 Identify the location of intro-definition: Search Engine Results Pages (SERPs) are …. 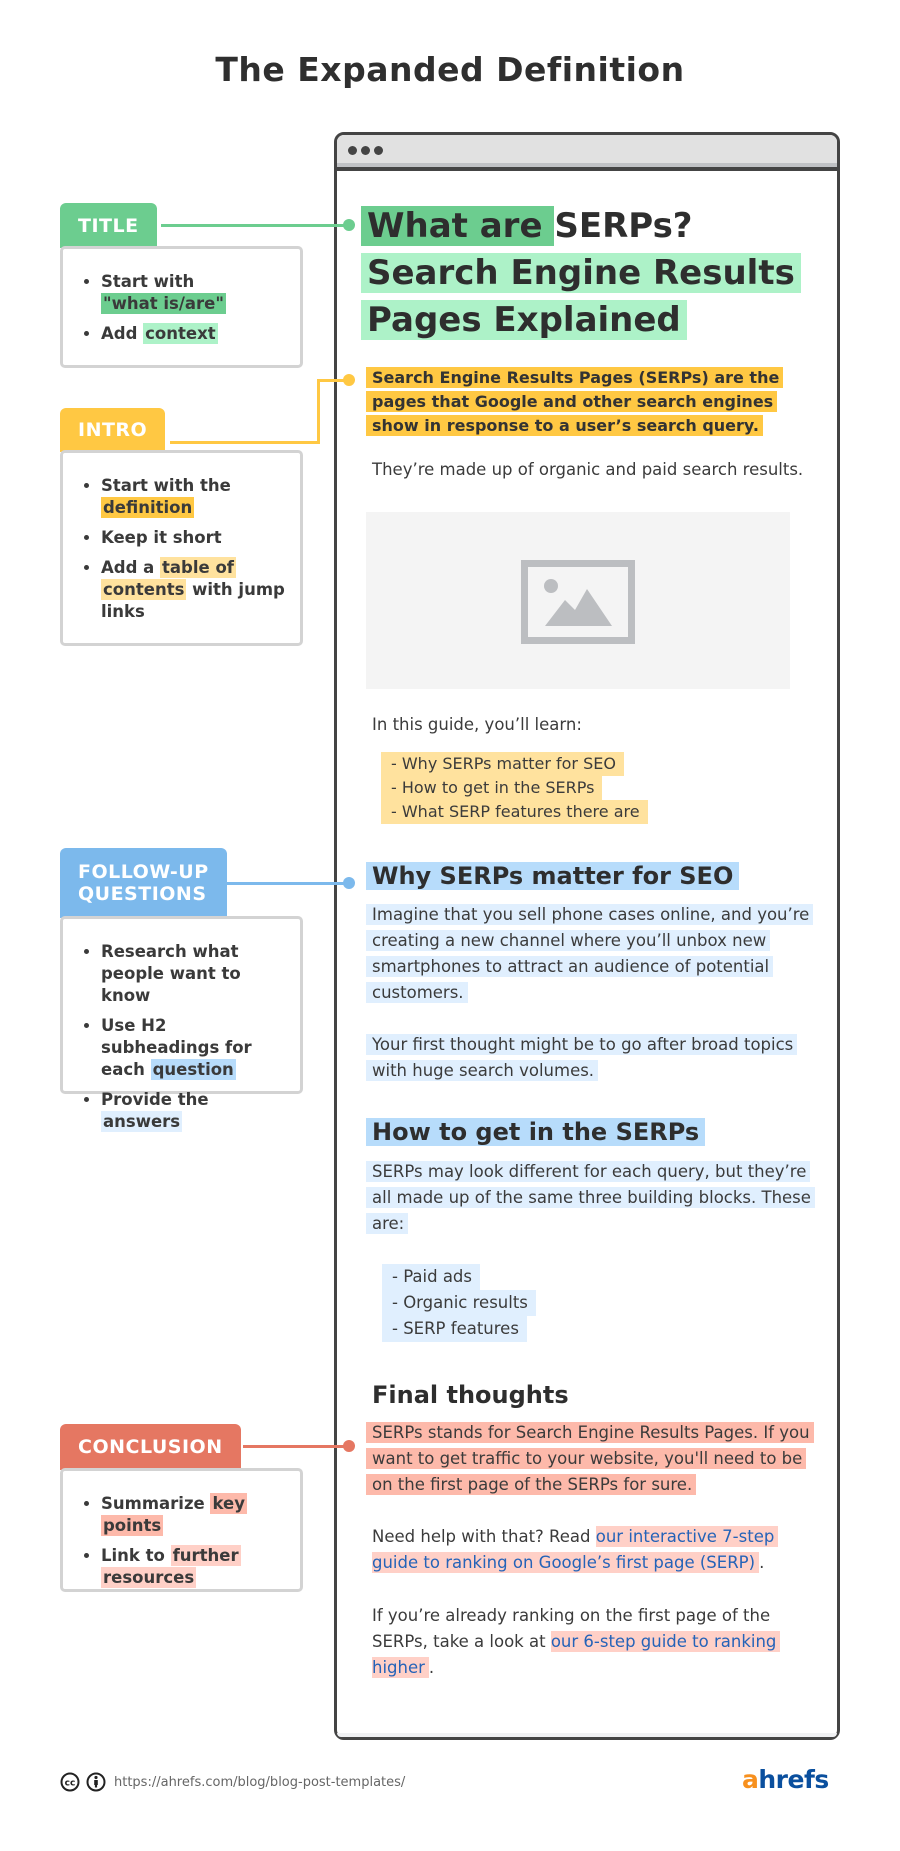
(591, 402).